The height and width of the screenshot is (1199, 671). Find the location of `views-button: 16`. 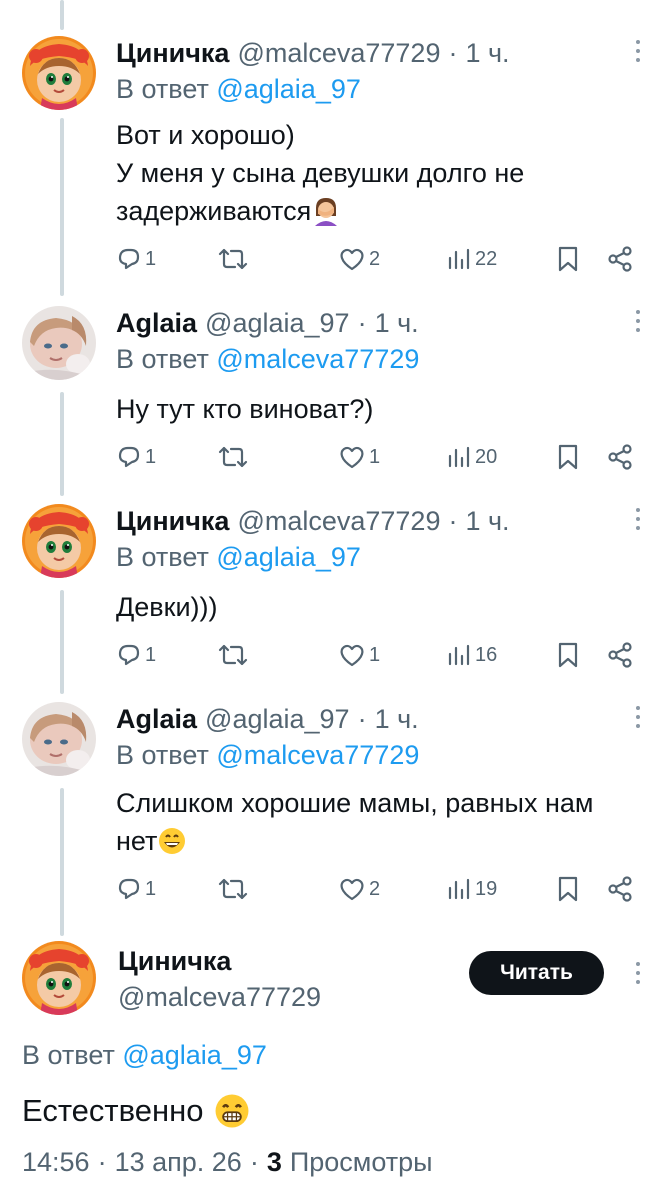

views-button: 16 is located at coordinates (471, 655).